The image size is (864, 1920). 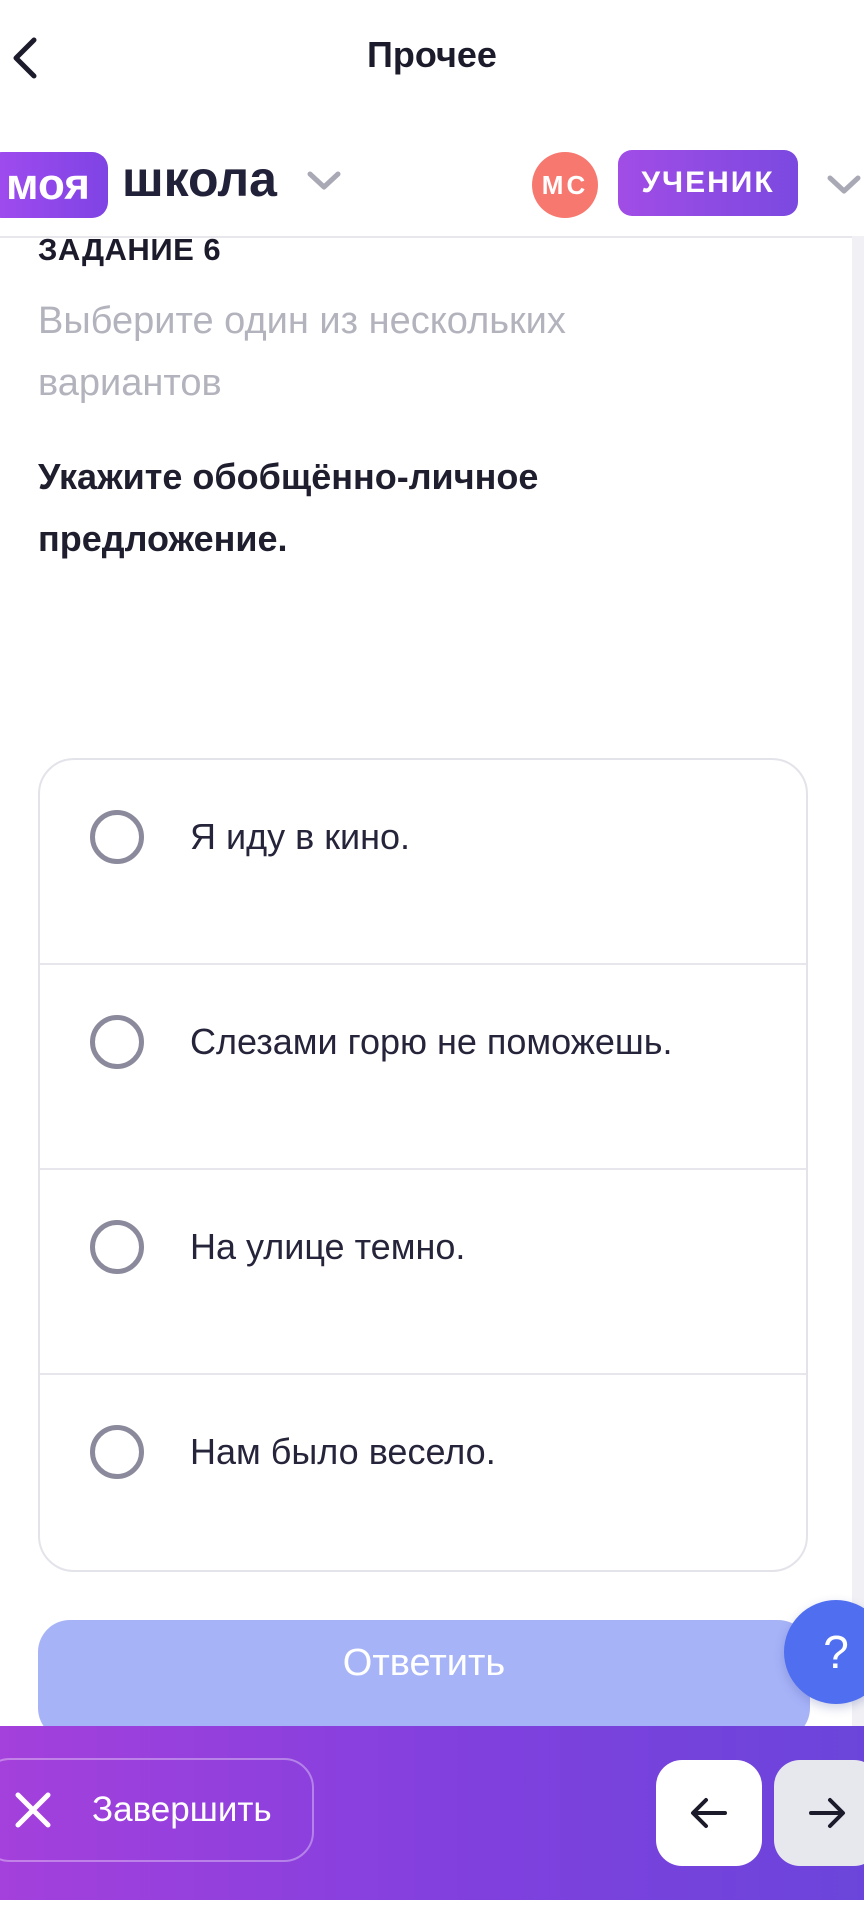 I want to click on logo-word: школа, so click(x=199, y=179).